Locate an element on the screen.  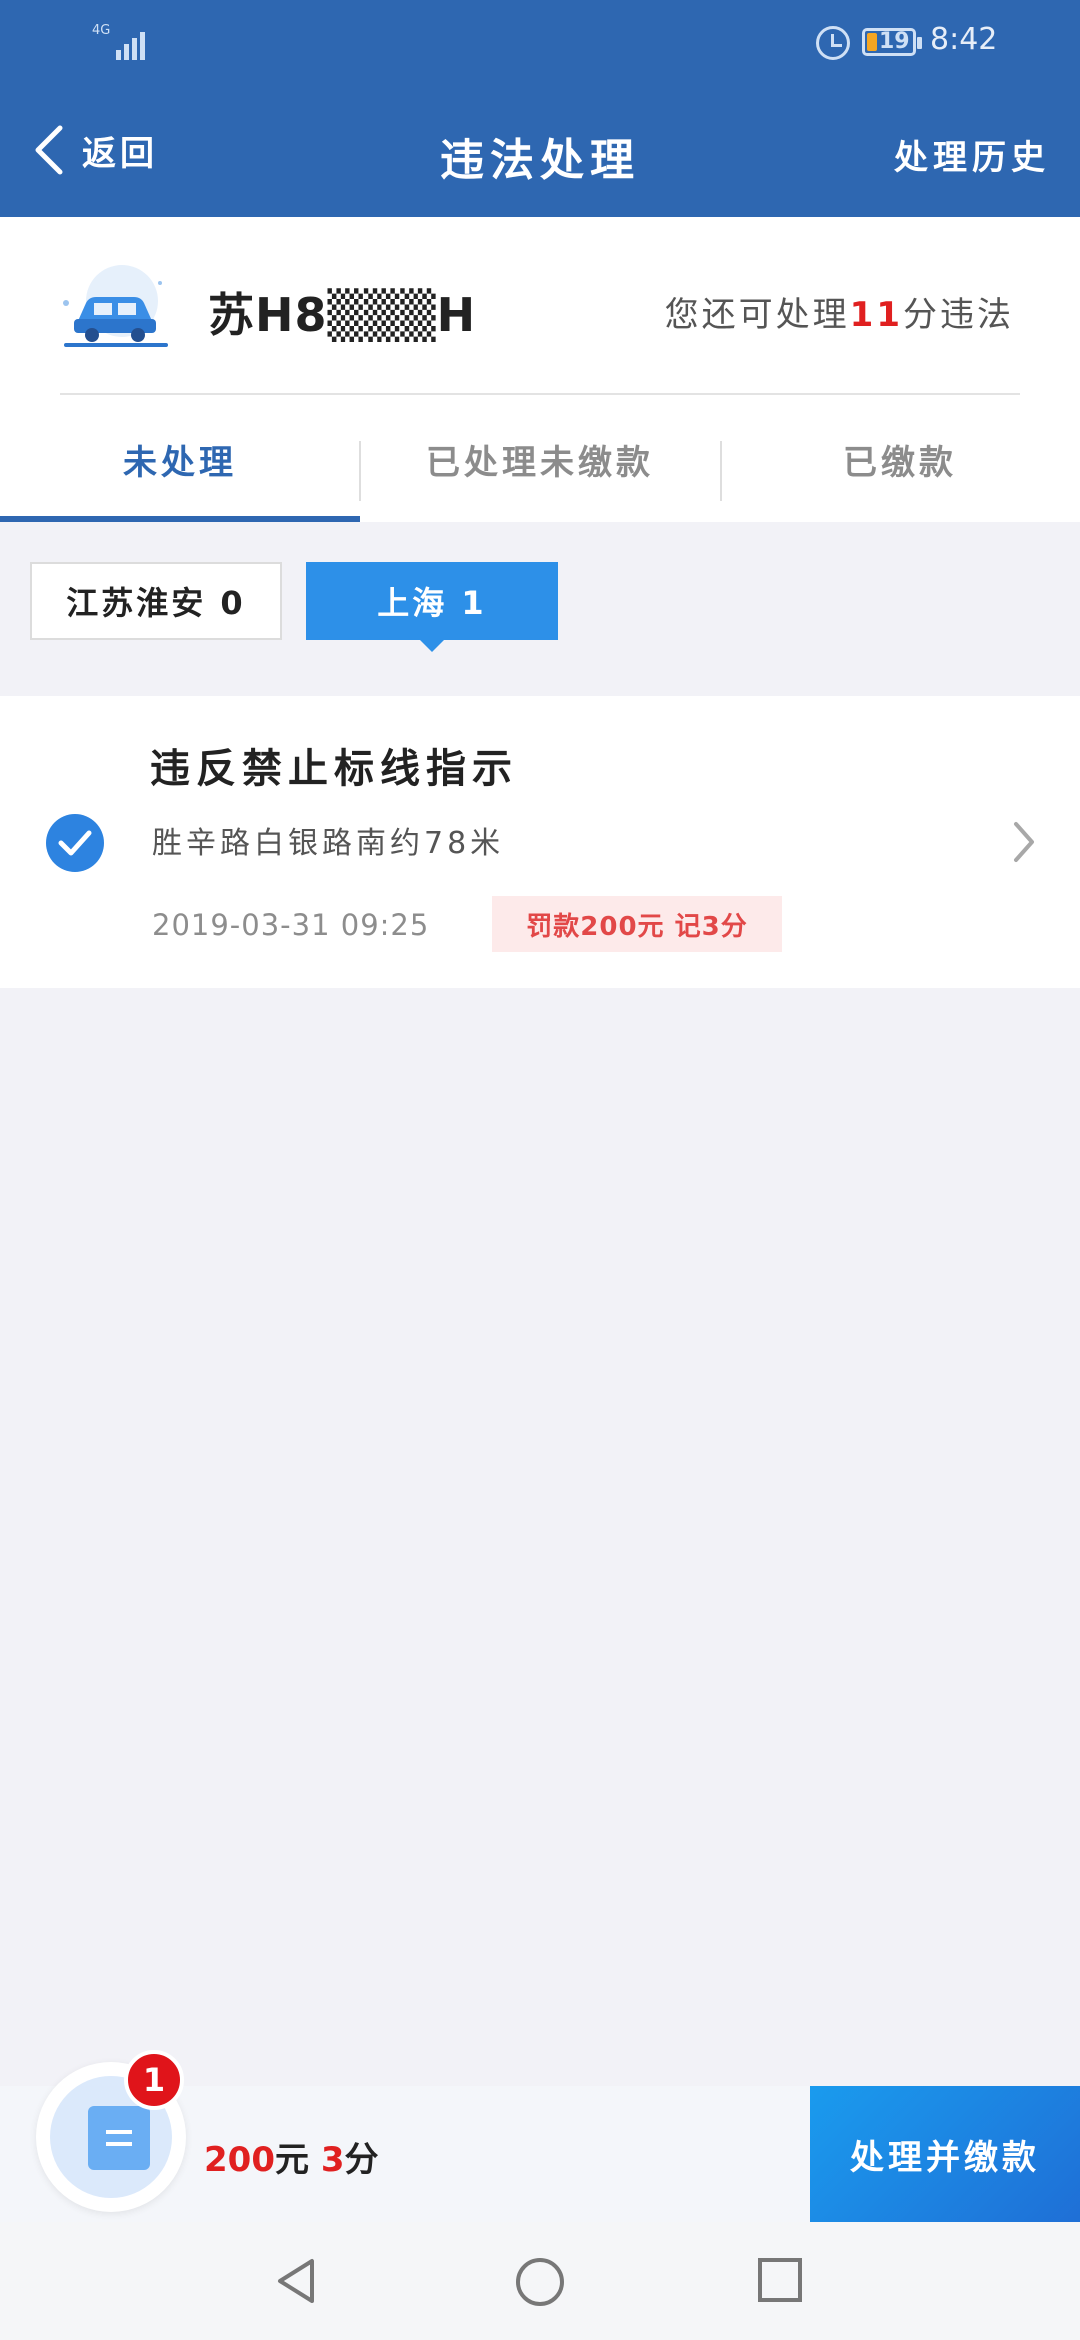
check-icon is located at coordinates (75, 843).